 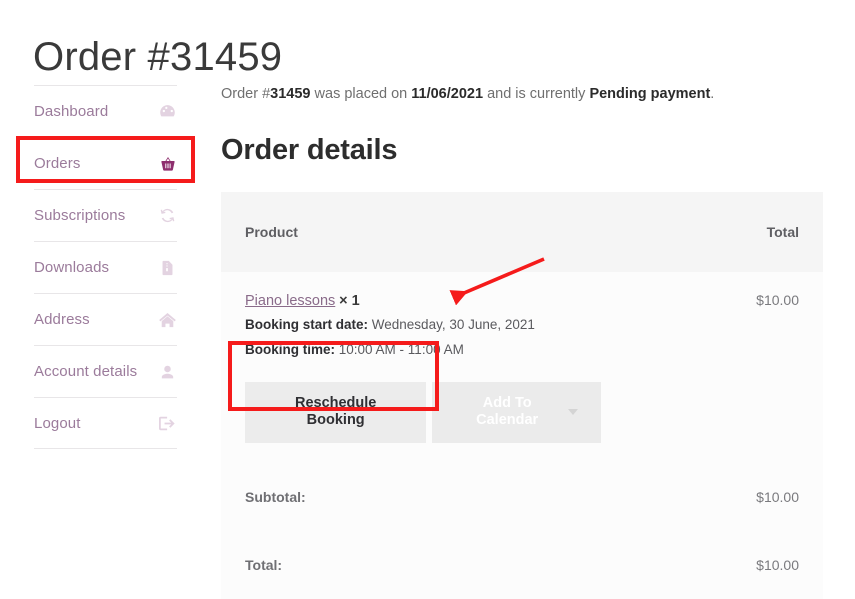 I want to click on product-line-total: $10.00, so click(x=724, y=367).